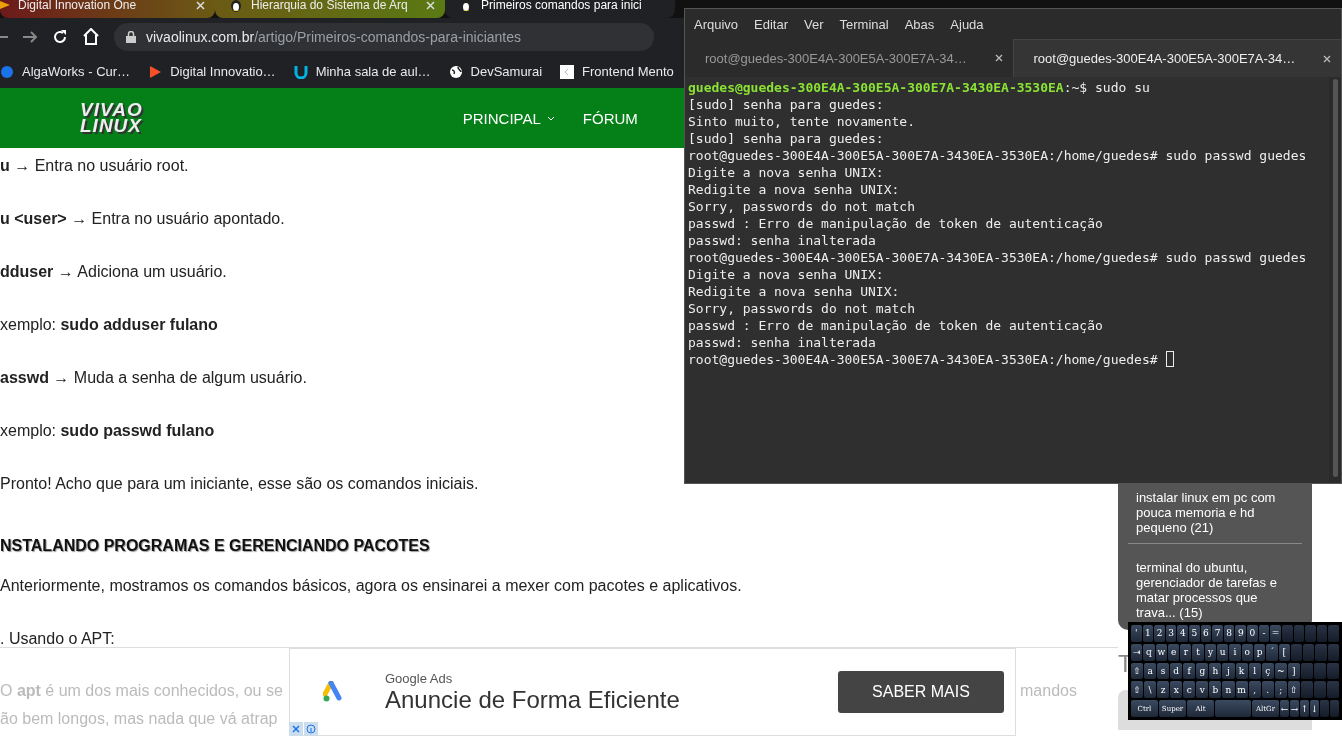 This screenshot has width=1342, height=740. What do you see at coordinates (1254, 690) in the screenshot?
I see `keyboard-key: ,` at bounding box center [1254, 690].